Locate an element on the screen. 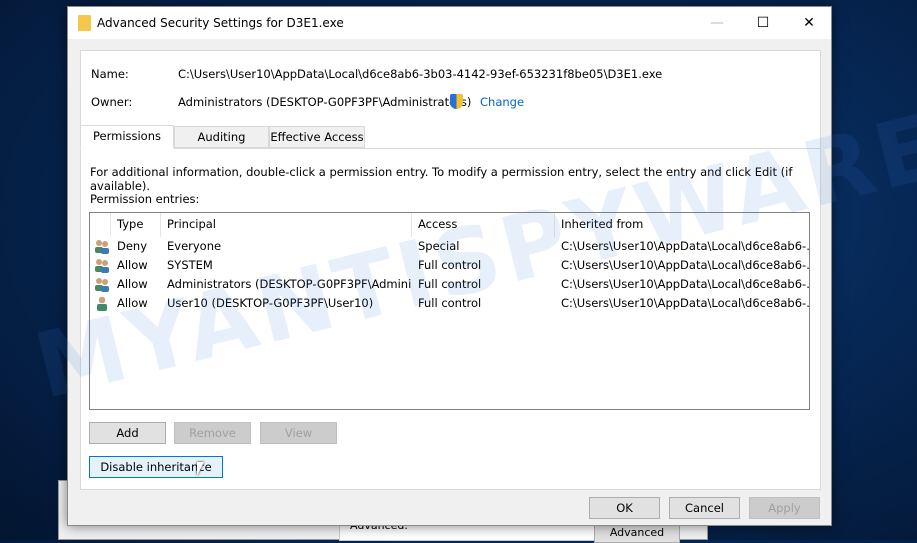 The height and width of the screenshot is (543, 917). maximize-button: ☐ is located at coordinates (763, 23).